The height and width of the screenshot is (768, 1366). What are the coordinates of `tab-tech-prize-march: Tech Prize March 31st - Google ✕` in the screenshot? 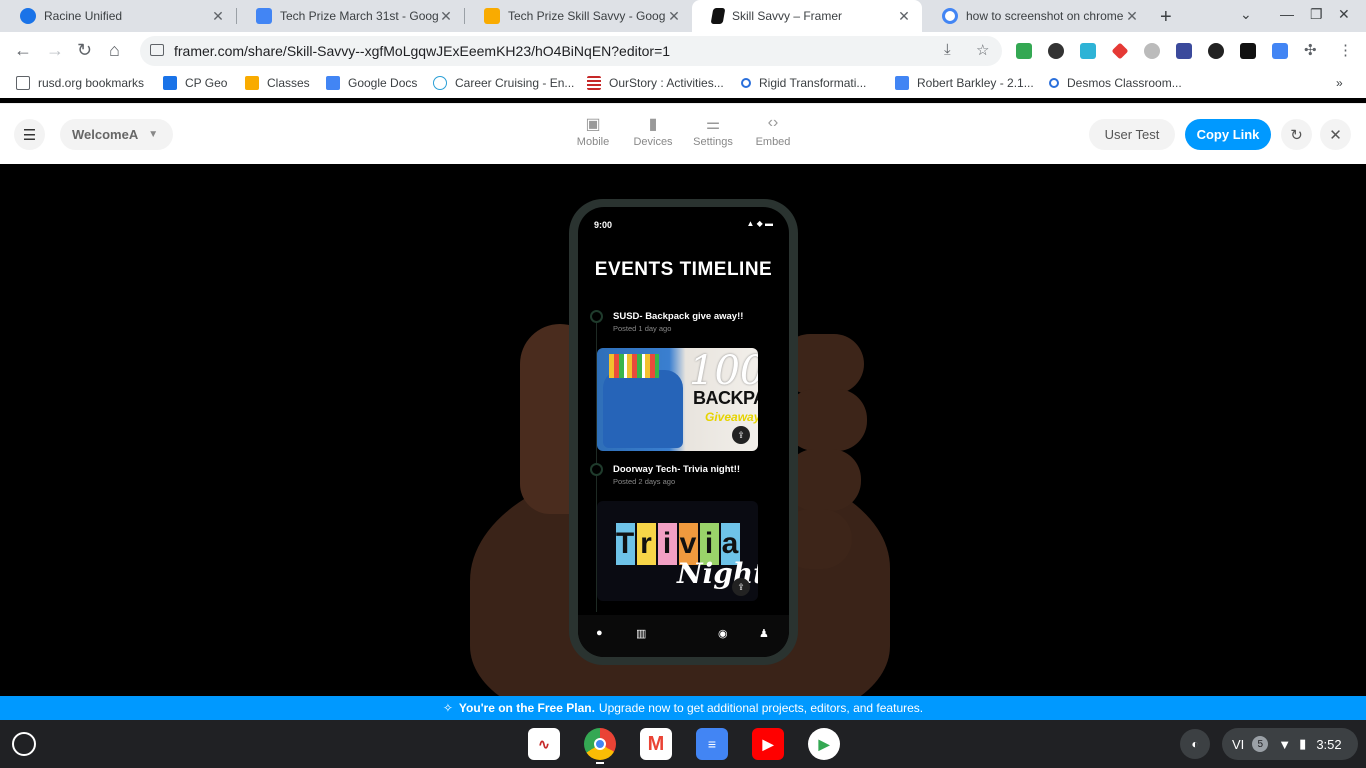 It's located at (350, 16).